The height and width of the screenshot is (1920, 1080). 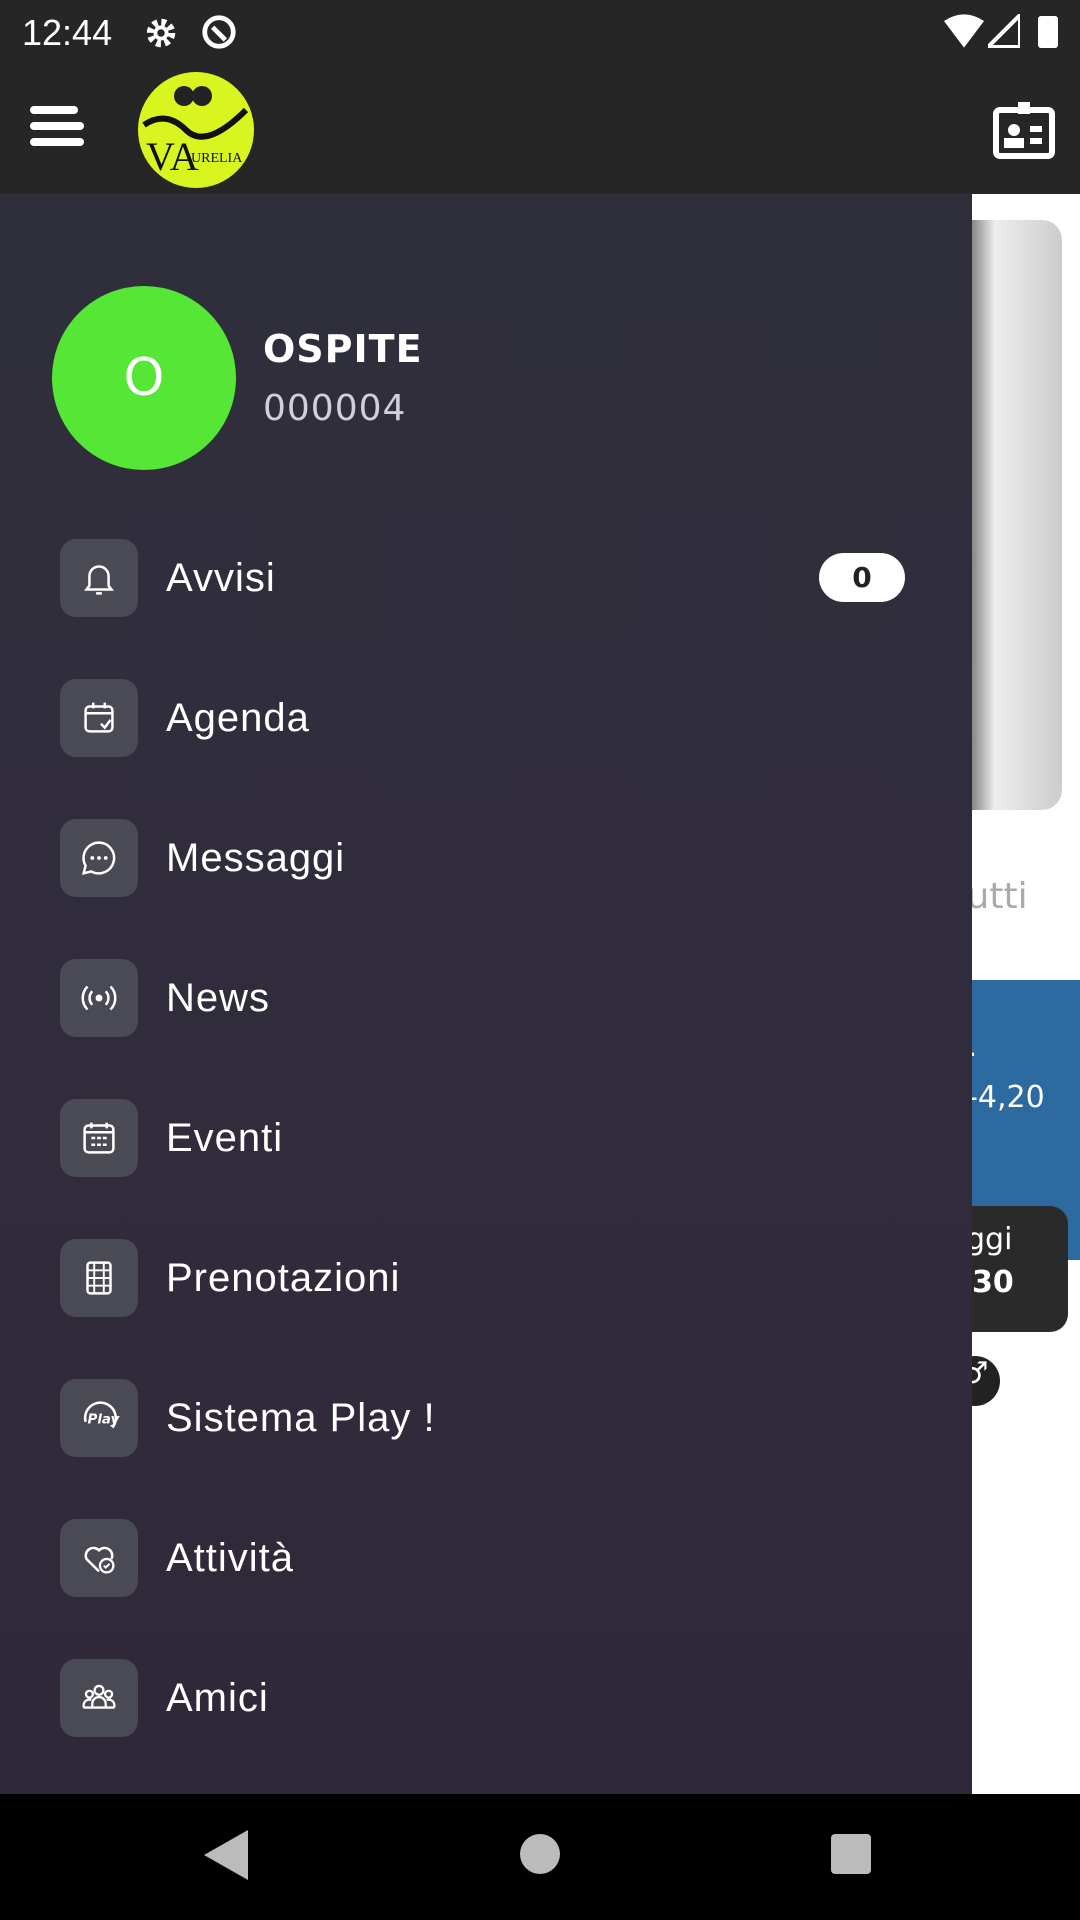 What do you see at coordinates (256, 857) in the screenshot?
I see `menu-item-label: Messaggi` at bounding box center [256, 857].